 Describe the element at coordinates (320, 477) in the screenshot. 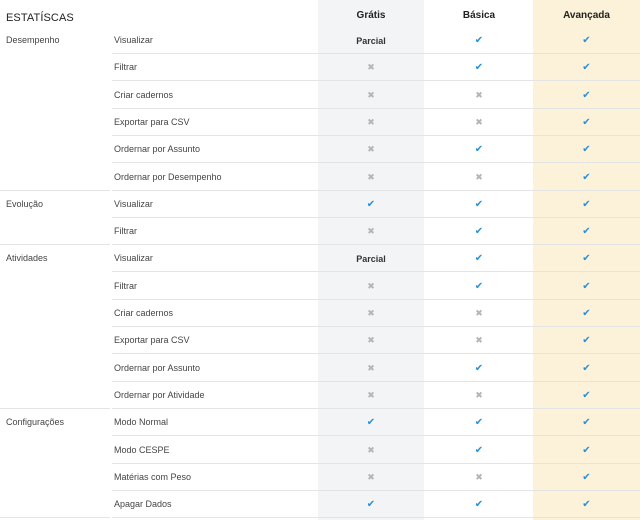

I see `table-row: Matérias com Peso ✖ ✖ ✔` at that location.